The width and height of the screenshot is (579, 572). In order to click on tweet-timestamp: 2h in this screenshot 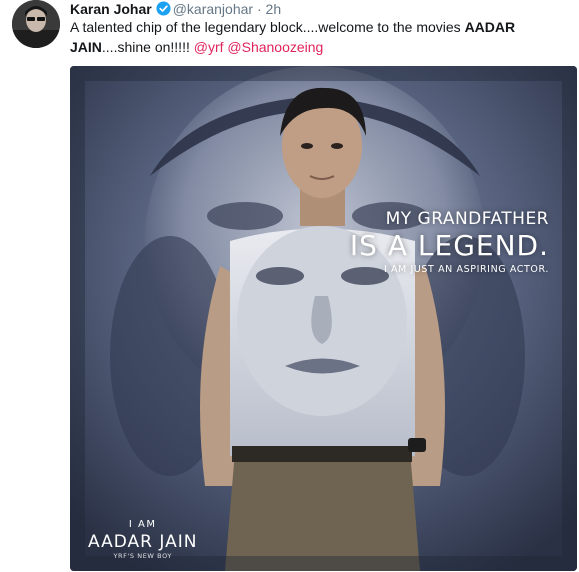, I will do `click(274, 9)`.